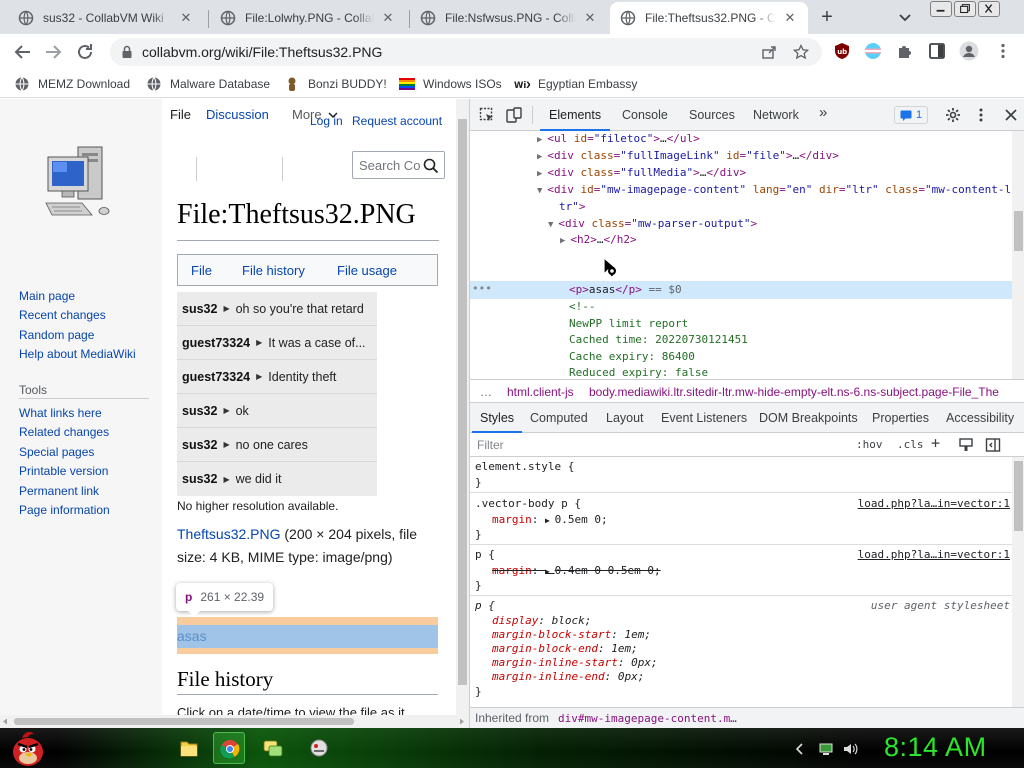 The width and height of the screenshot is (1024, 768). Describe the element at coordinates (208, 84) in the screenshot. I see `bookmark-item: Malware Database` at that location.